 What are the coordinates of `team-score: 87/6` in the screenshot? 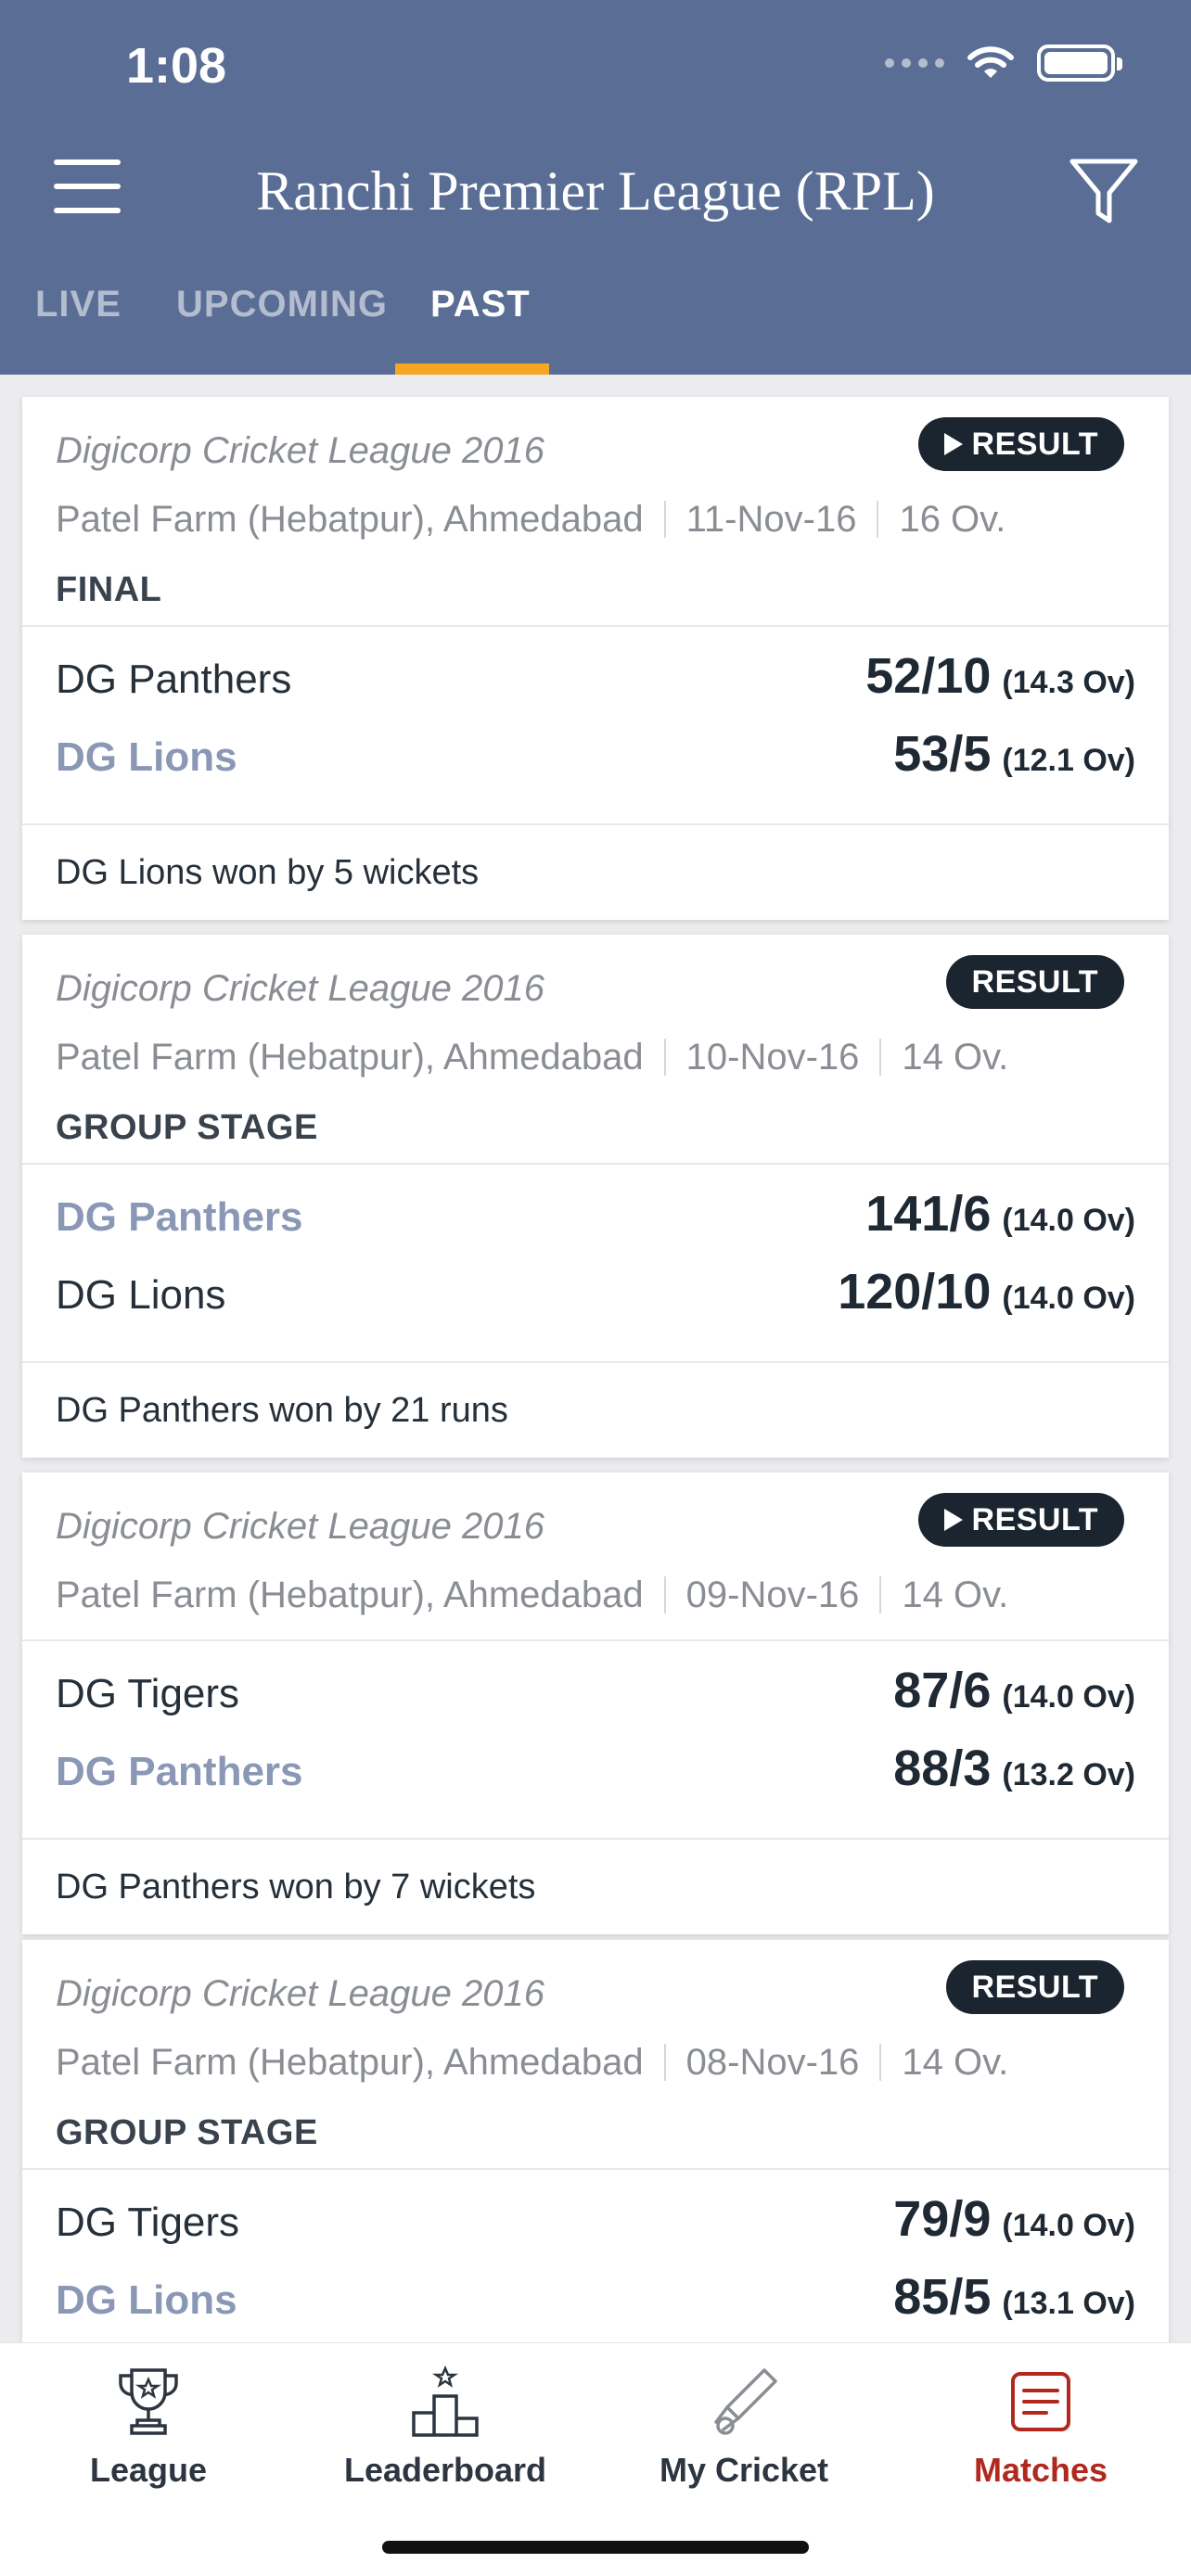 It's located at (942, 1691).